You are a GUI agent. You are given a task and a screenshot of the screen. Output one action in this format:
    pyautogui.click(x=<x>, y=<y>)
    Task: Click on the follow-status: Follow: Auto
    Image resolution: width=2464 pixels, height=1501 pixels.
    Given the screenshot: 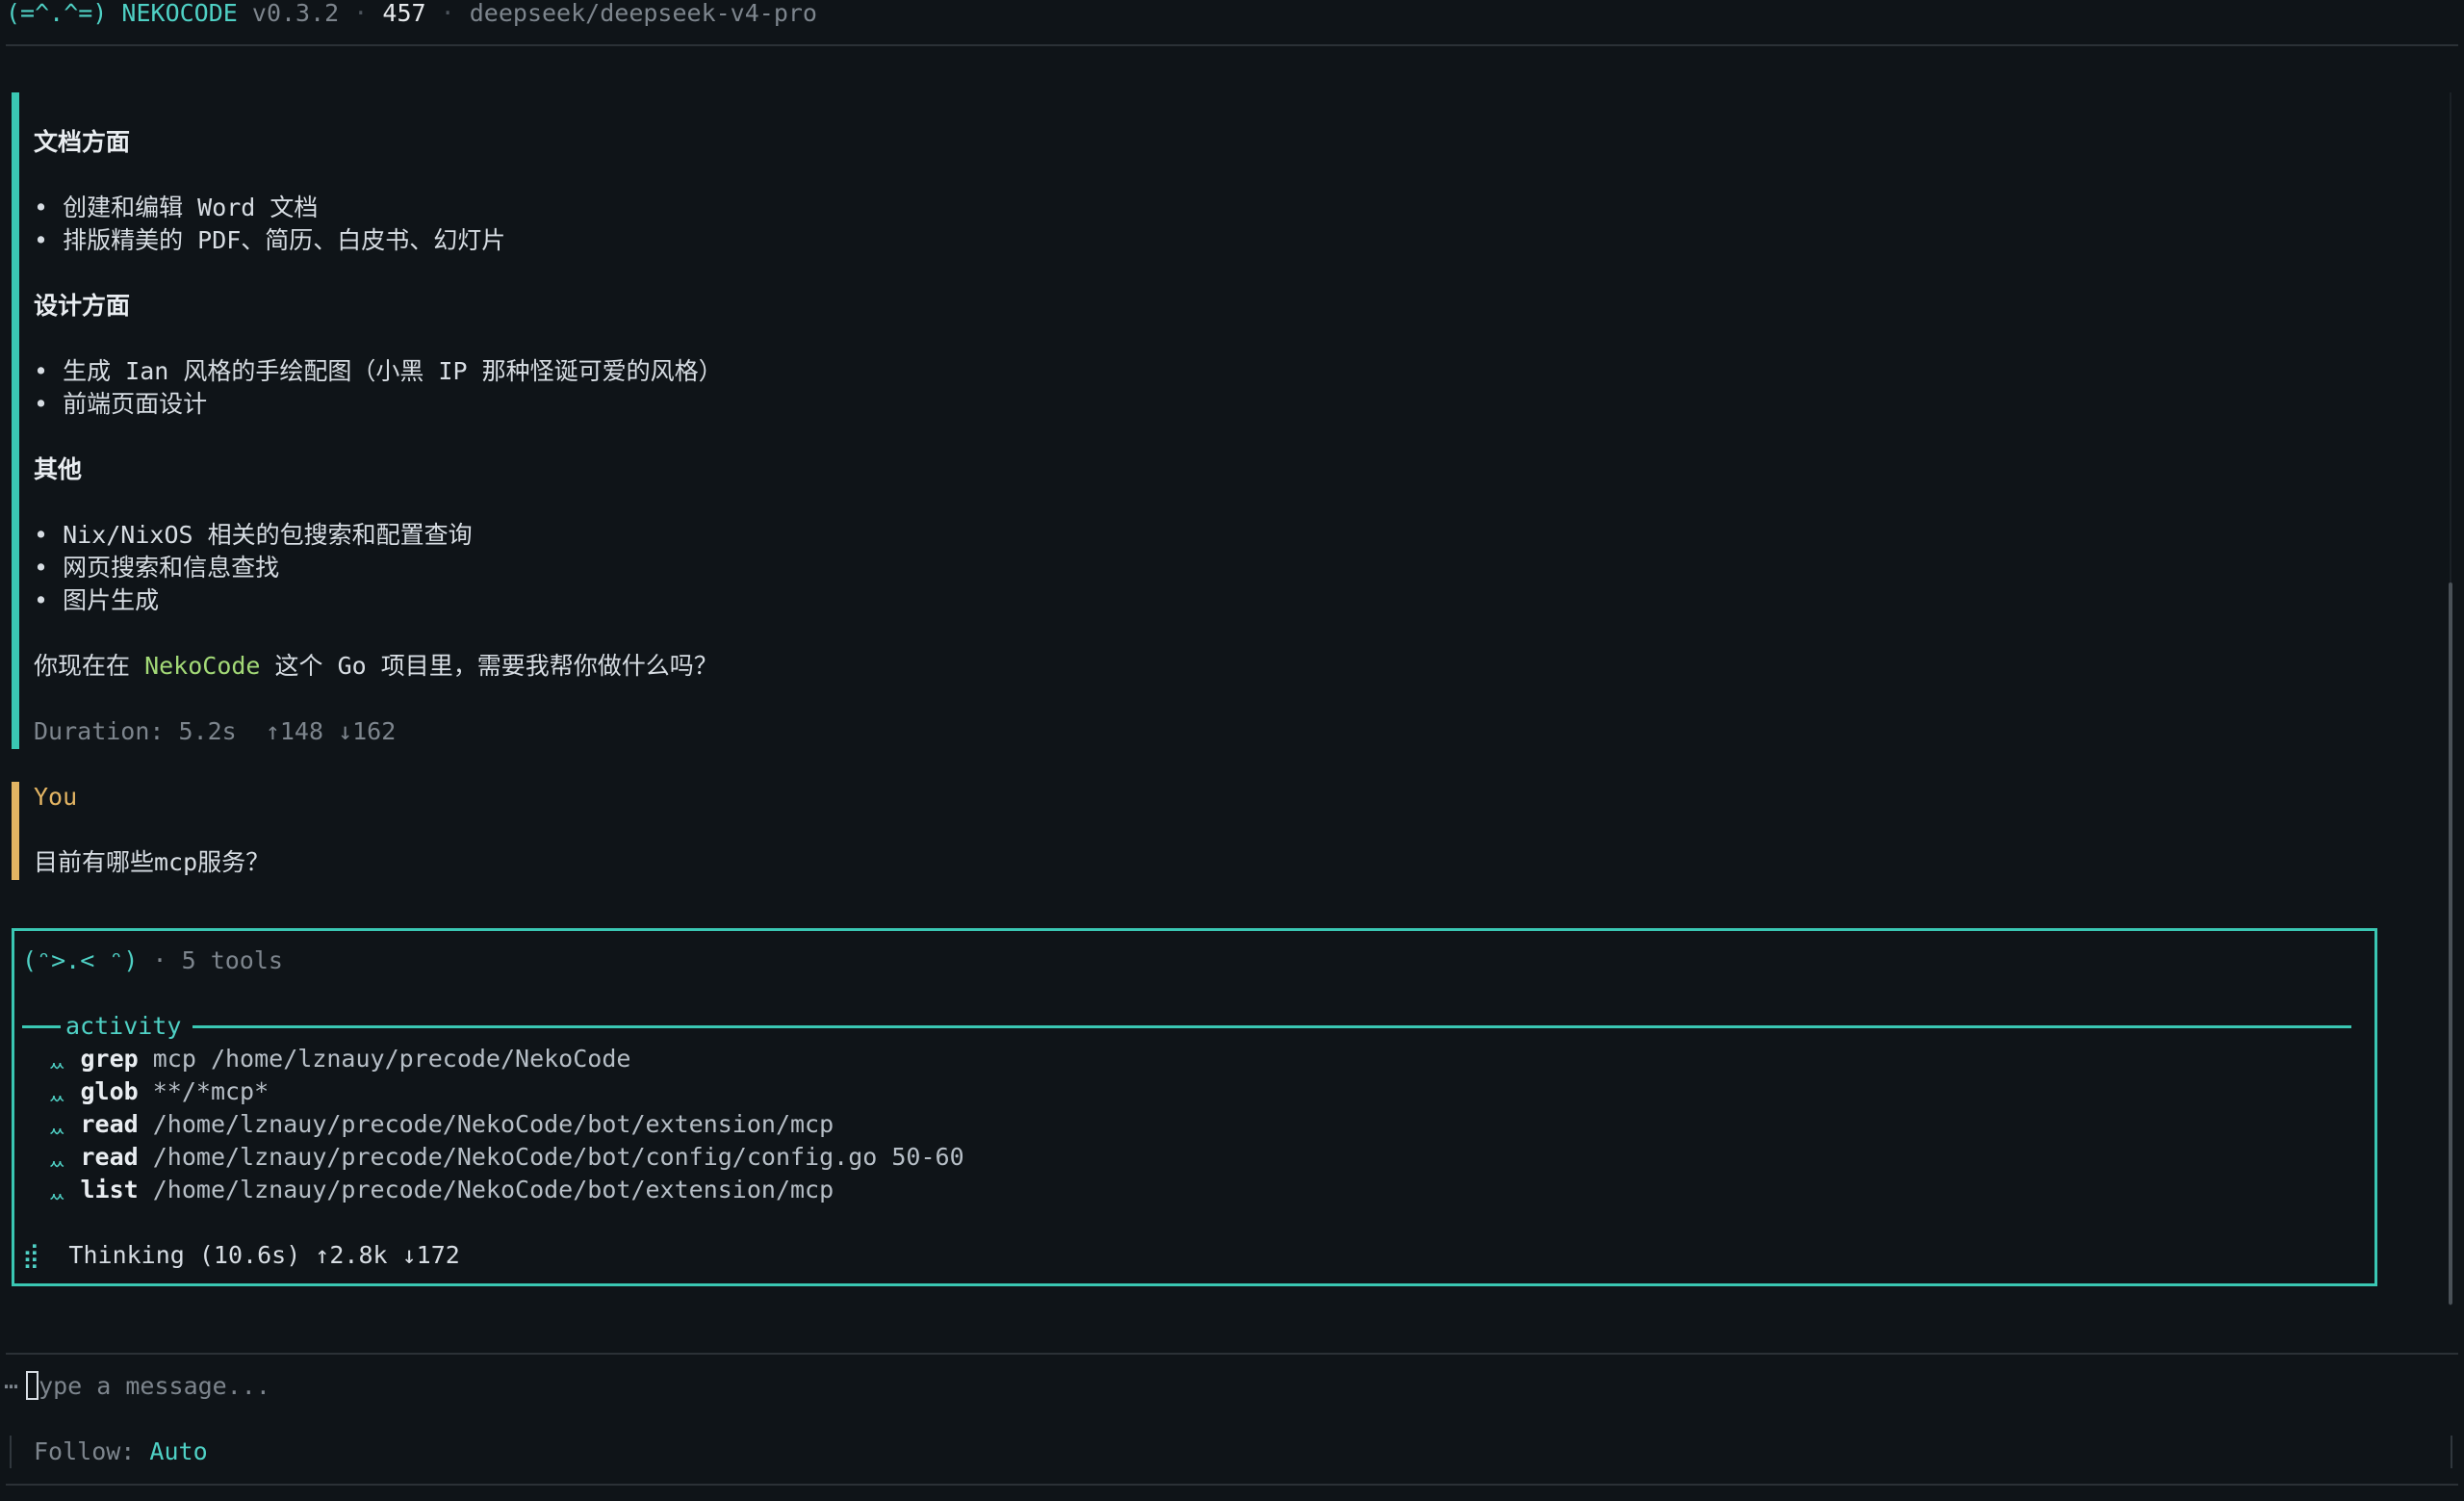 What is the action you would take?
    pyautogui.click(x=121, y=1452)
    